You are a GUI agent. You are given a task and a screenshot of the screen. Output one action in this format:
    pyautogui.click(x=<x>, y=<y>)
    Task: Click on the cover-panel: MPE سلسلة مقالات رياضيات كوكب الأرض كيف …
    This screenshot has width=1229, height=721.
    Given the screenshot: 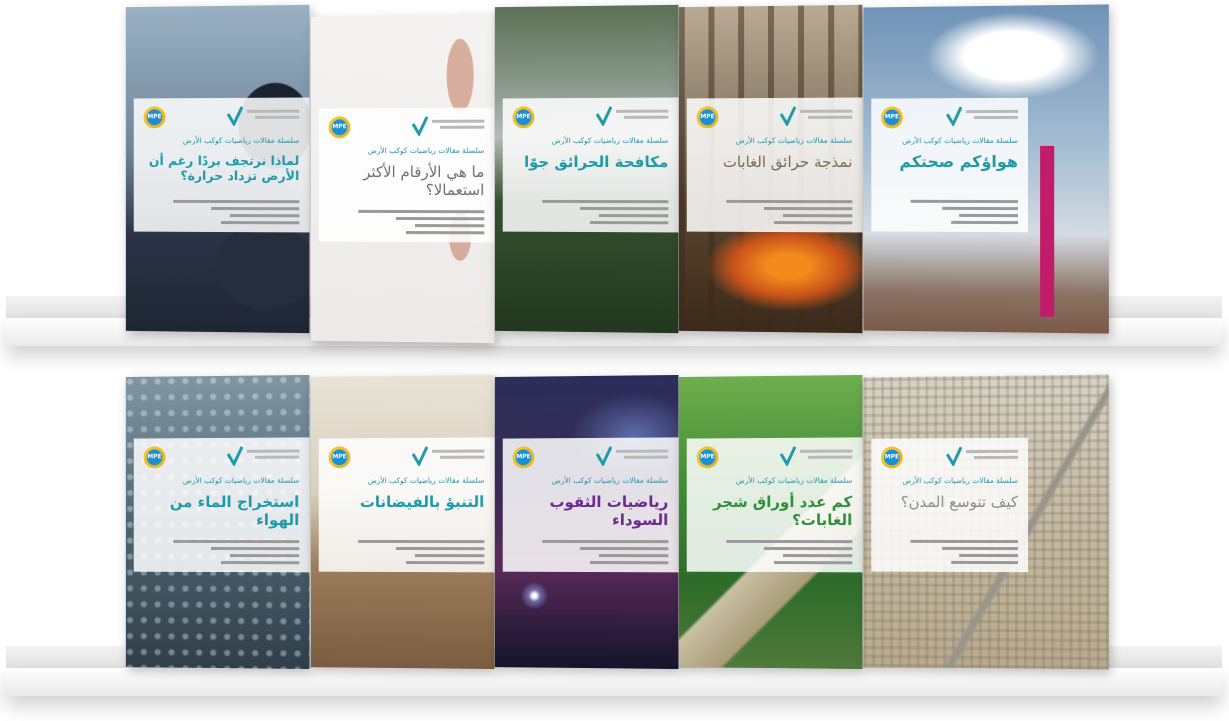 What is the action you would take?
    pyautogui.click(x=950, y=505)
    